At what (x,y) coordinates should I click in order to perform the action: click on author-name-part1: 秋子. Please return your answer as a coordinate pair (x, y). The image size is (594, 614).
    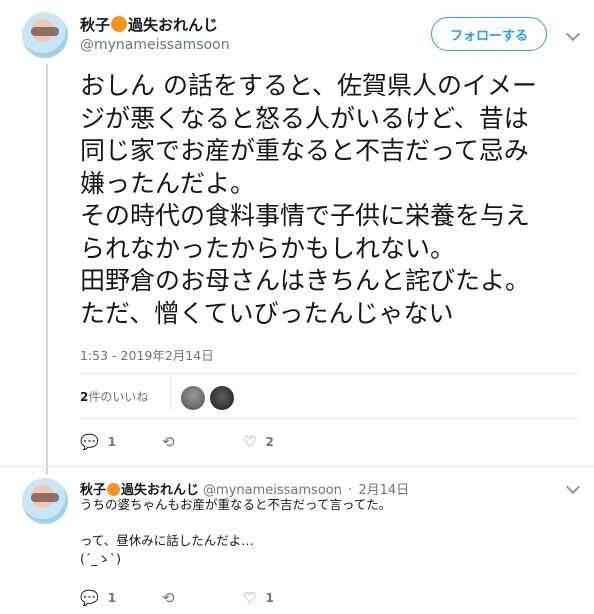
    Looking at the image, I should click on (95, 25).